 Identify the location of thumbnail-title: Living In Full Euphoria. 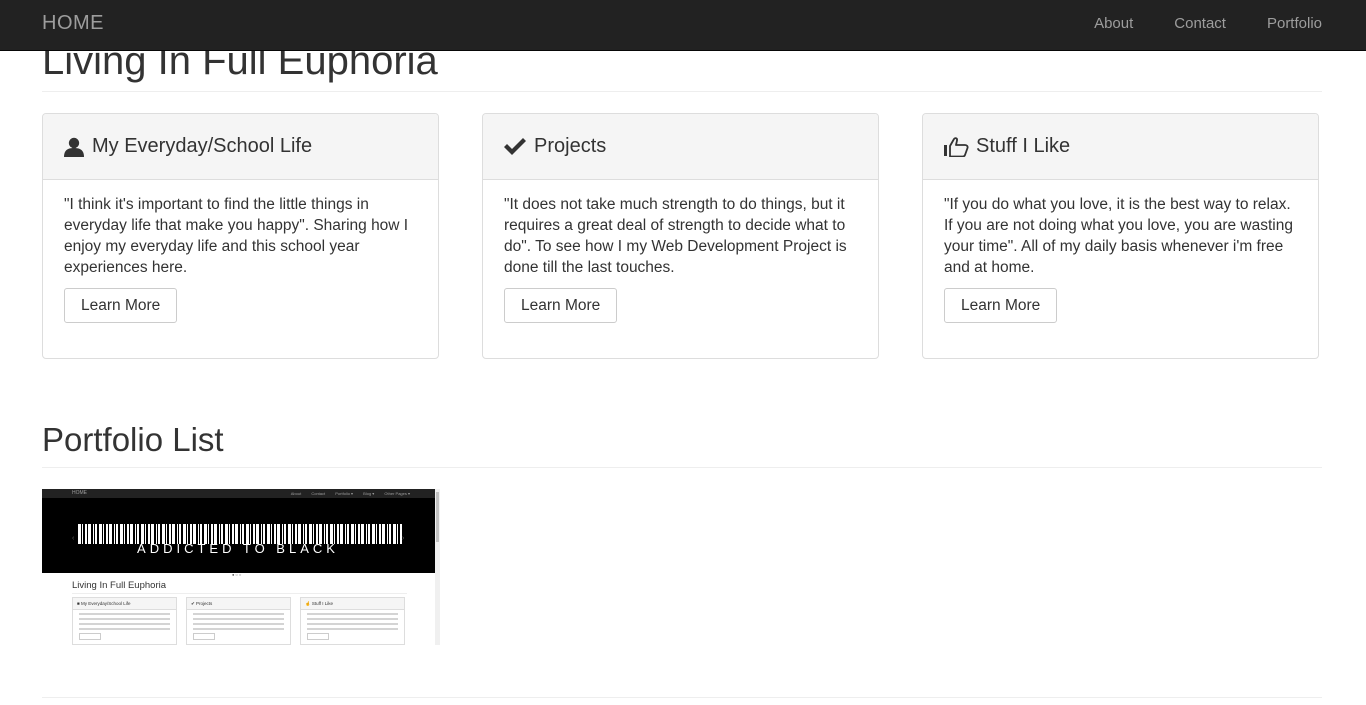
(119, 585).